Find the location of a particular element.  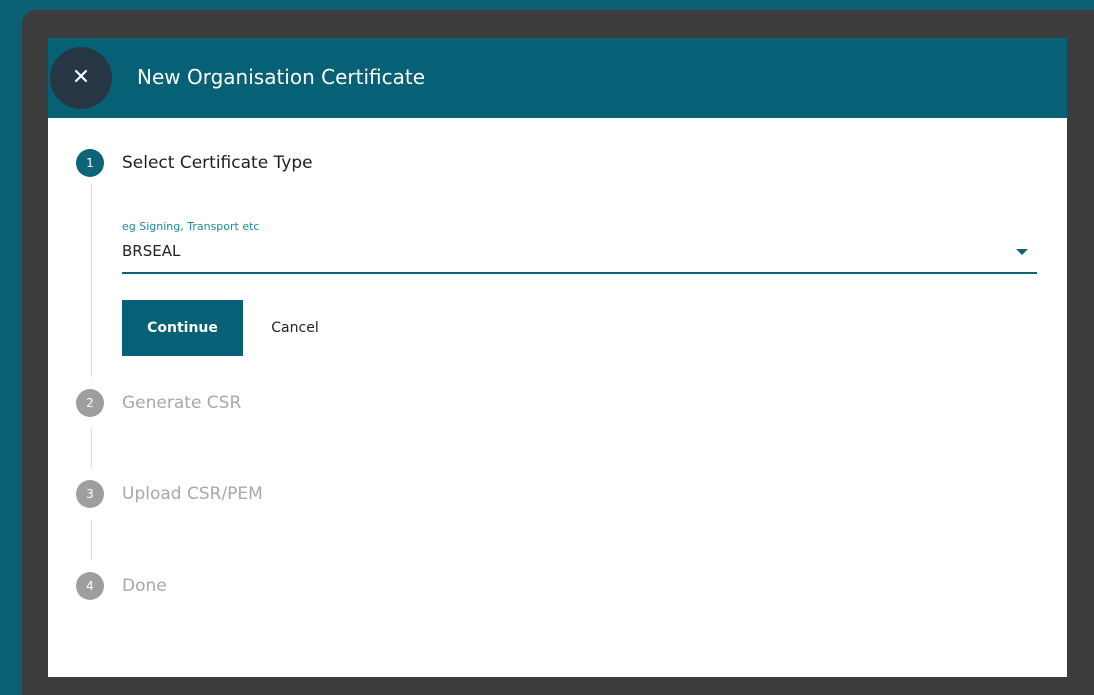

certificate-type-label: eg Signing, Transport etc is located at coordinates (191, 226).